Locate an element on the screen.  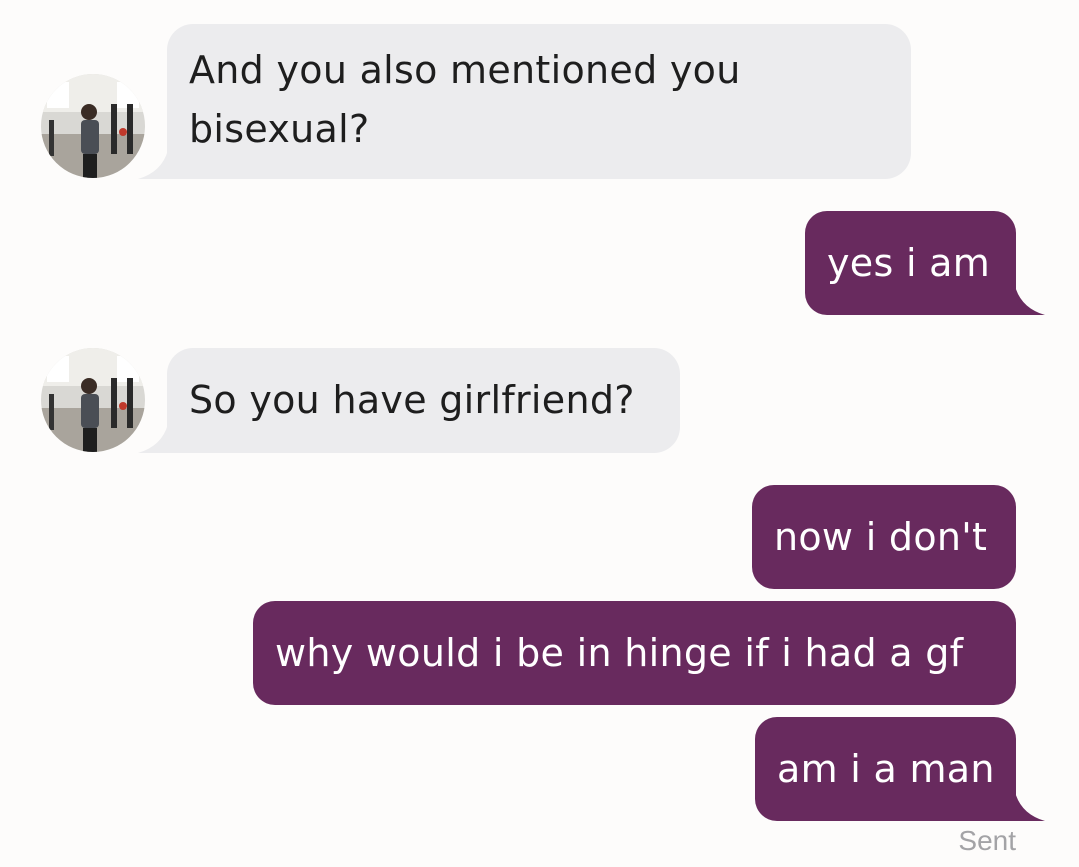
message-text: am i a man is located at coordinates (886, 769).